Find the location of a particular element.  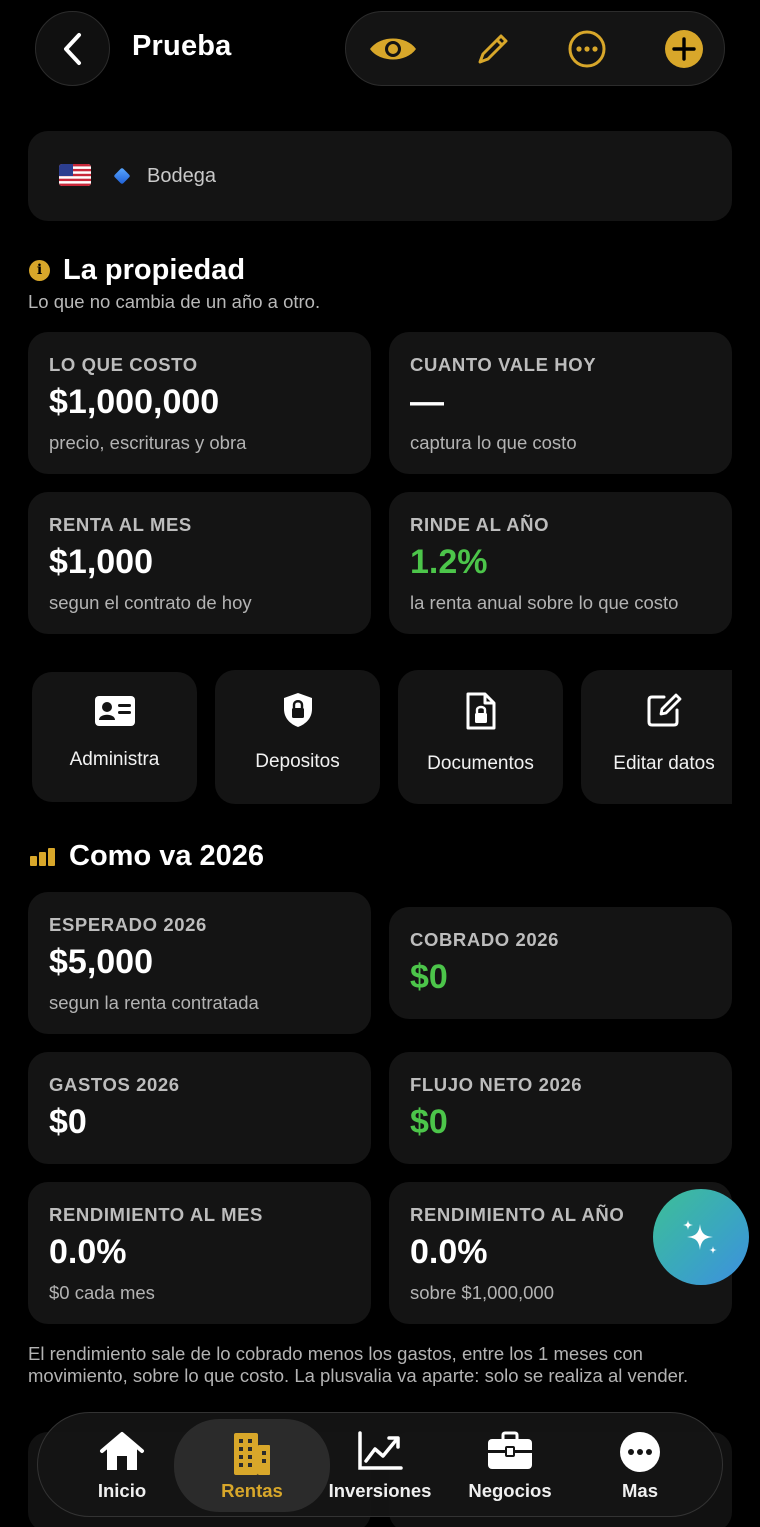

id-card-icon is located at coordinates (115, 713).